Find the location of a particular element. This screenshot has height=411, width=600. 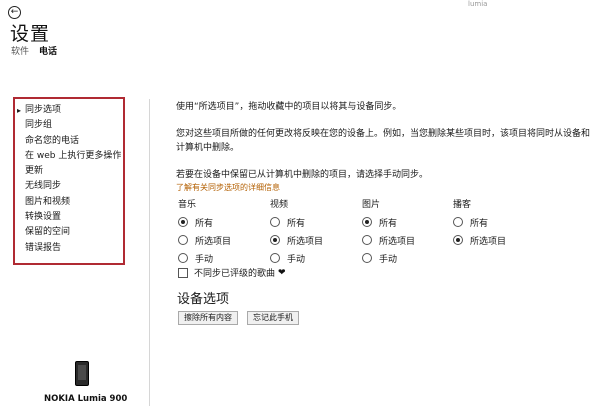

music-option-selected: 所选项目 is located at coordinates (204, 240).